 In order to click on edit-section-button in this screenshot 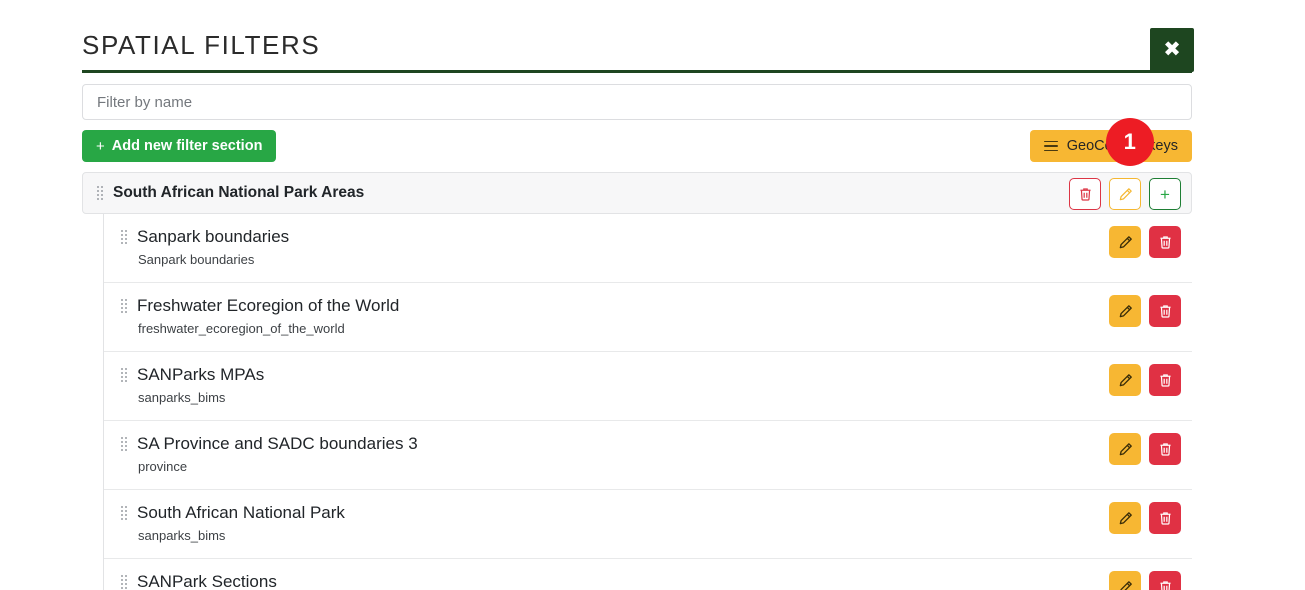, I will do `click(1125, 194)`.